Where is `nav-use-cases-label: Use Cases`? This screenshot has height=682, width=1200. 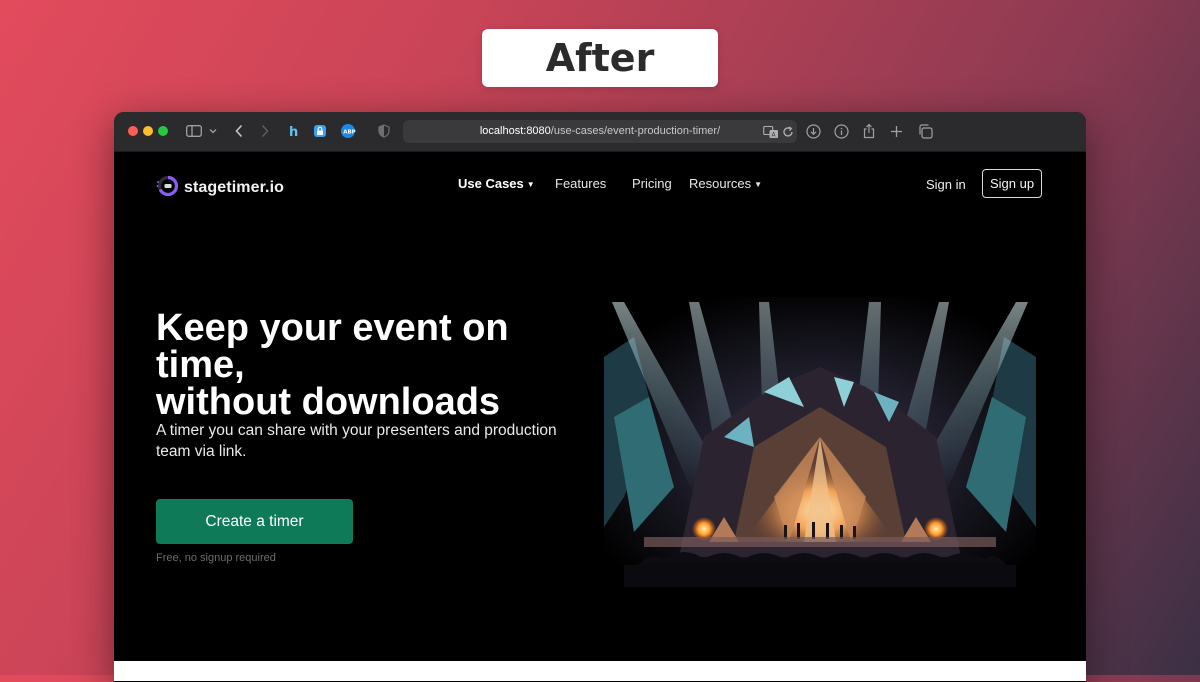 nav-use-cases-label: Use Cases is located at coordinates (491, 183).